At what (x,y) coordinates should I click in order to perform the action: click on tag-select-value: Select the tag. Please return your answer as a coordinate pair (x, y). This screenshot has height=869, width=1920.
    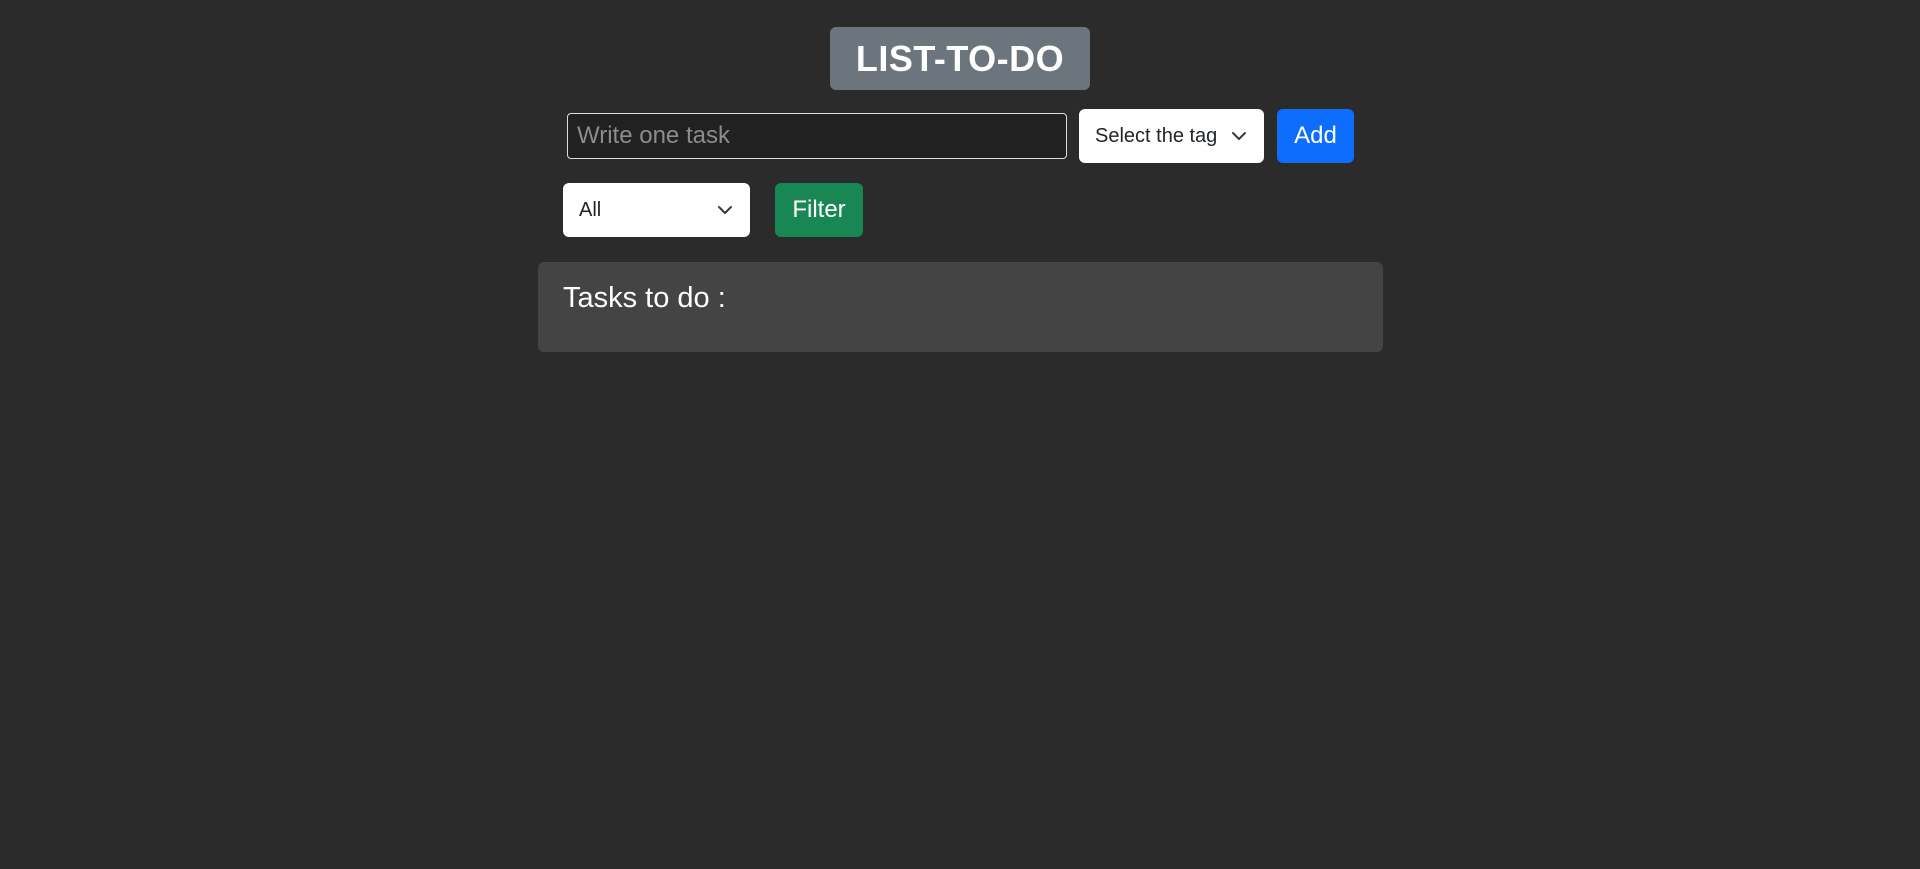
    Looking at the image, I should click on (1156, 135).